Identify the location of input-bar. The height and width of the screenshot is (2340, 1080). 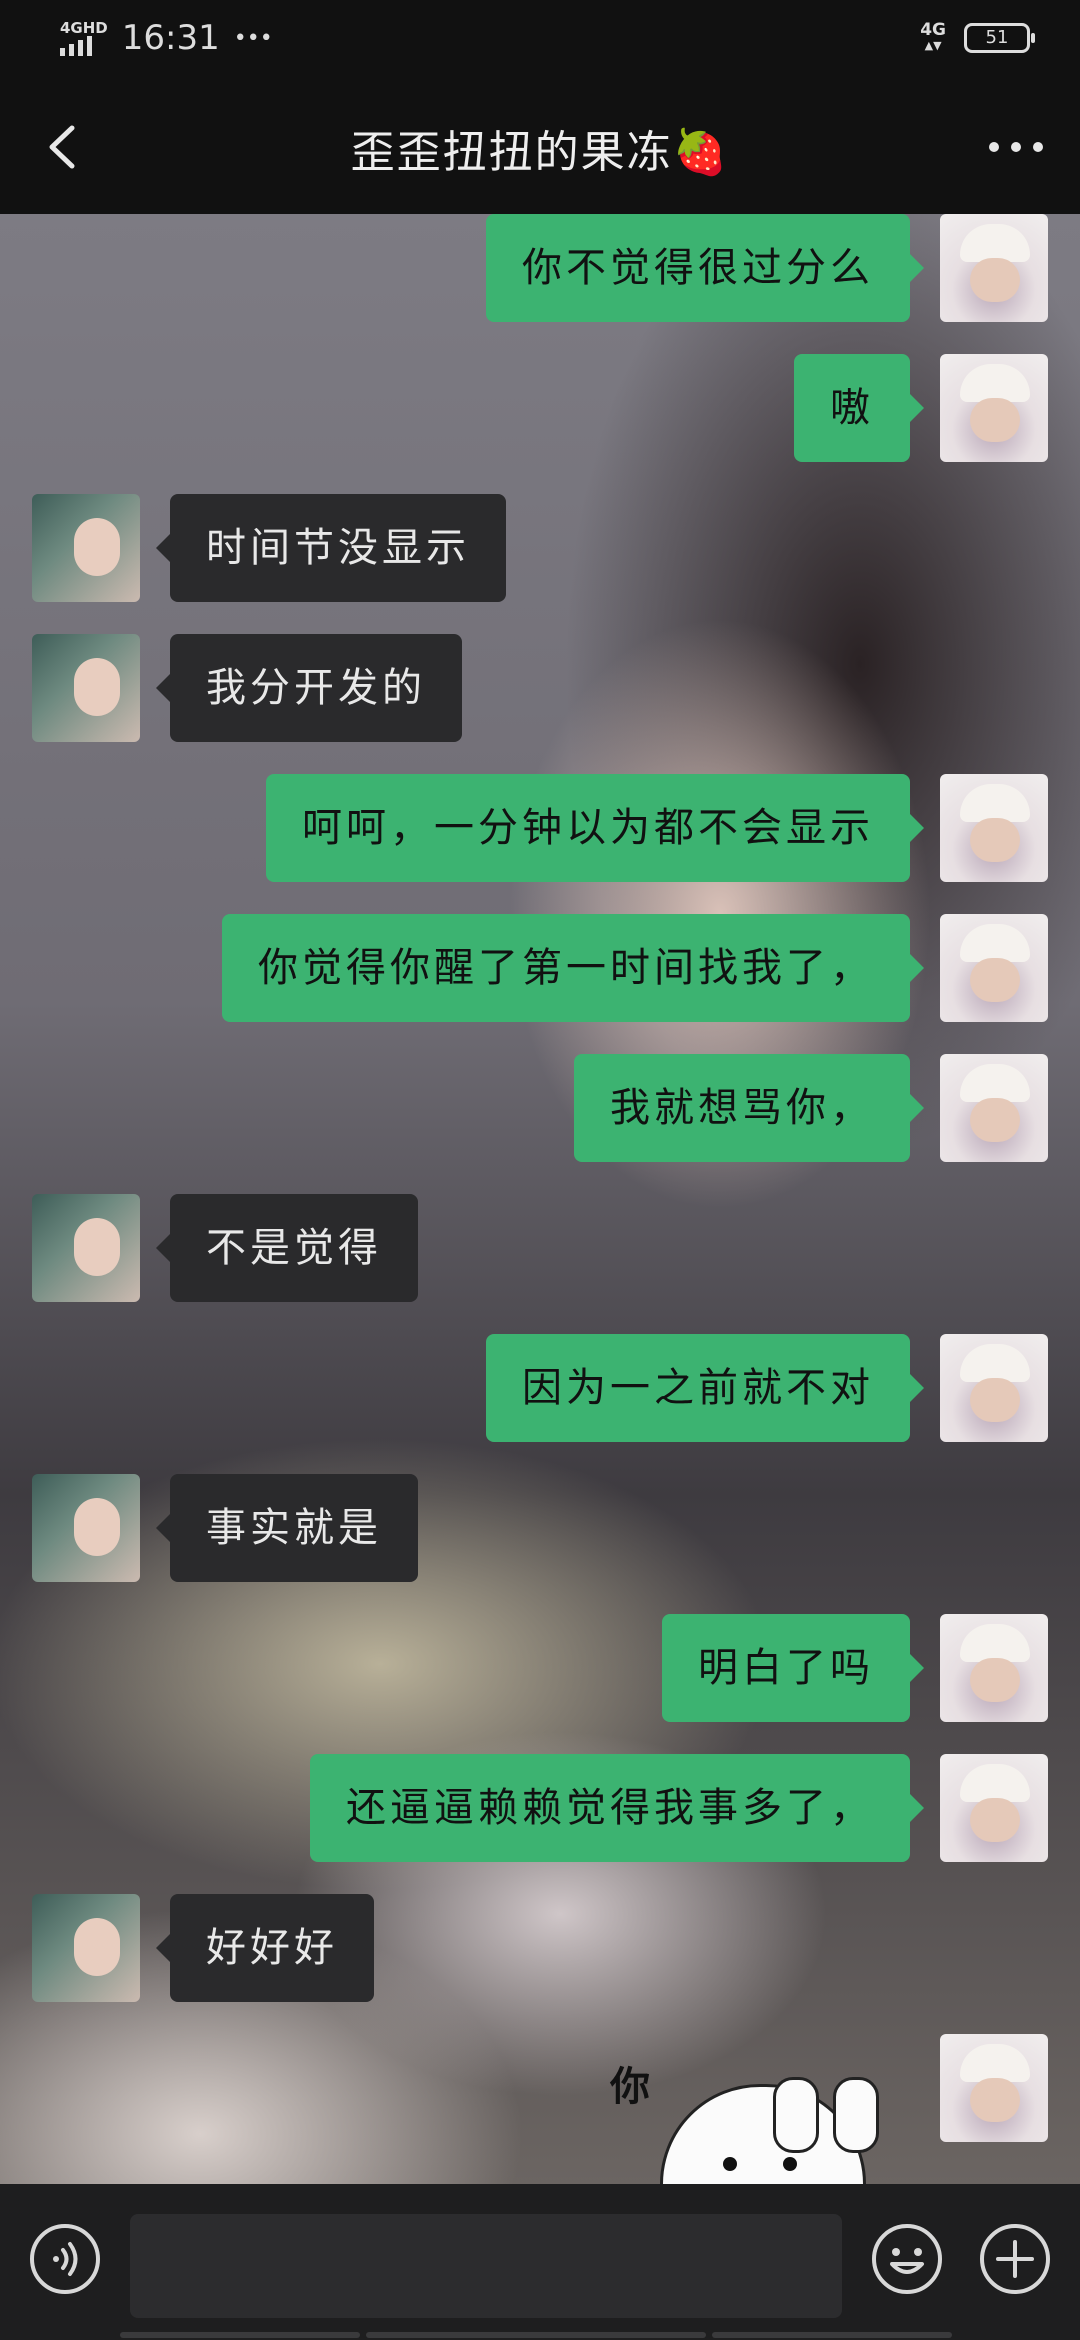
(540, 2262).